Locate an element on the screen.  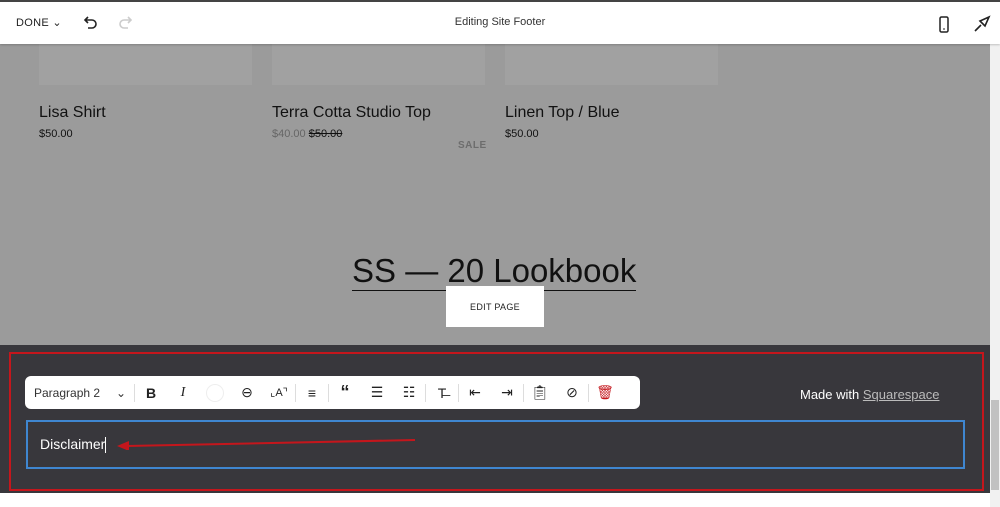
editor-title: Editing Site Footer is located at coordinates (500, 22).